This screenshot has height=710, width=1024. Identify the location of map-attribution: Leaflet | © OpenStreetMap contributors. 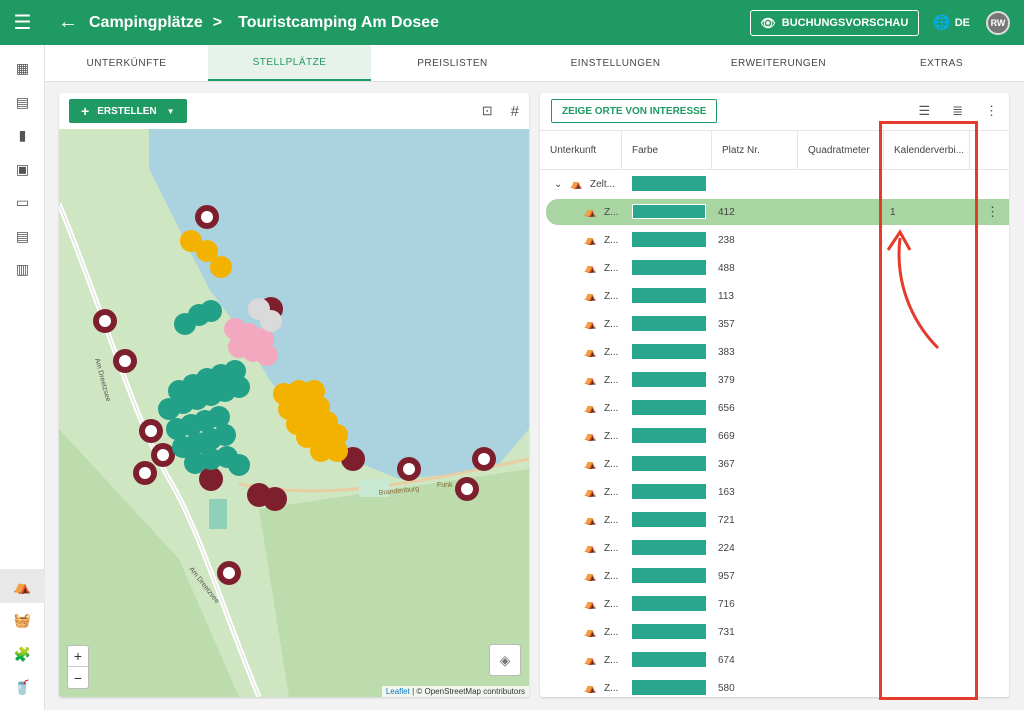
(455, 691).